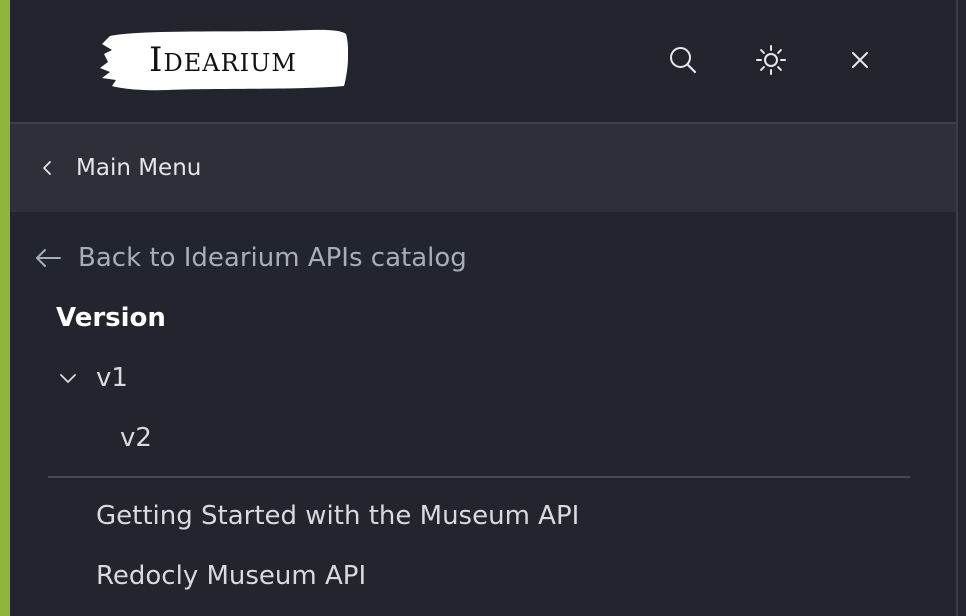 This screenshot has height=616, width=966. I want to click on sun-icon, so click(771, 60).